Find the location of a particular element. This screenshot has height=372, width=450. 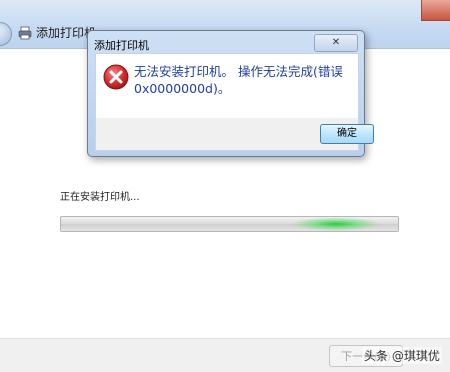

error-message: 无法安装打印机。 操作无法完成(错误 0x0000000d)。 is located at coordinates (238, 80).